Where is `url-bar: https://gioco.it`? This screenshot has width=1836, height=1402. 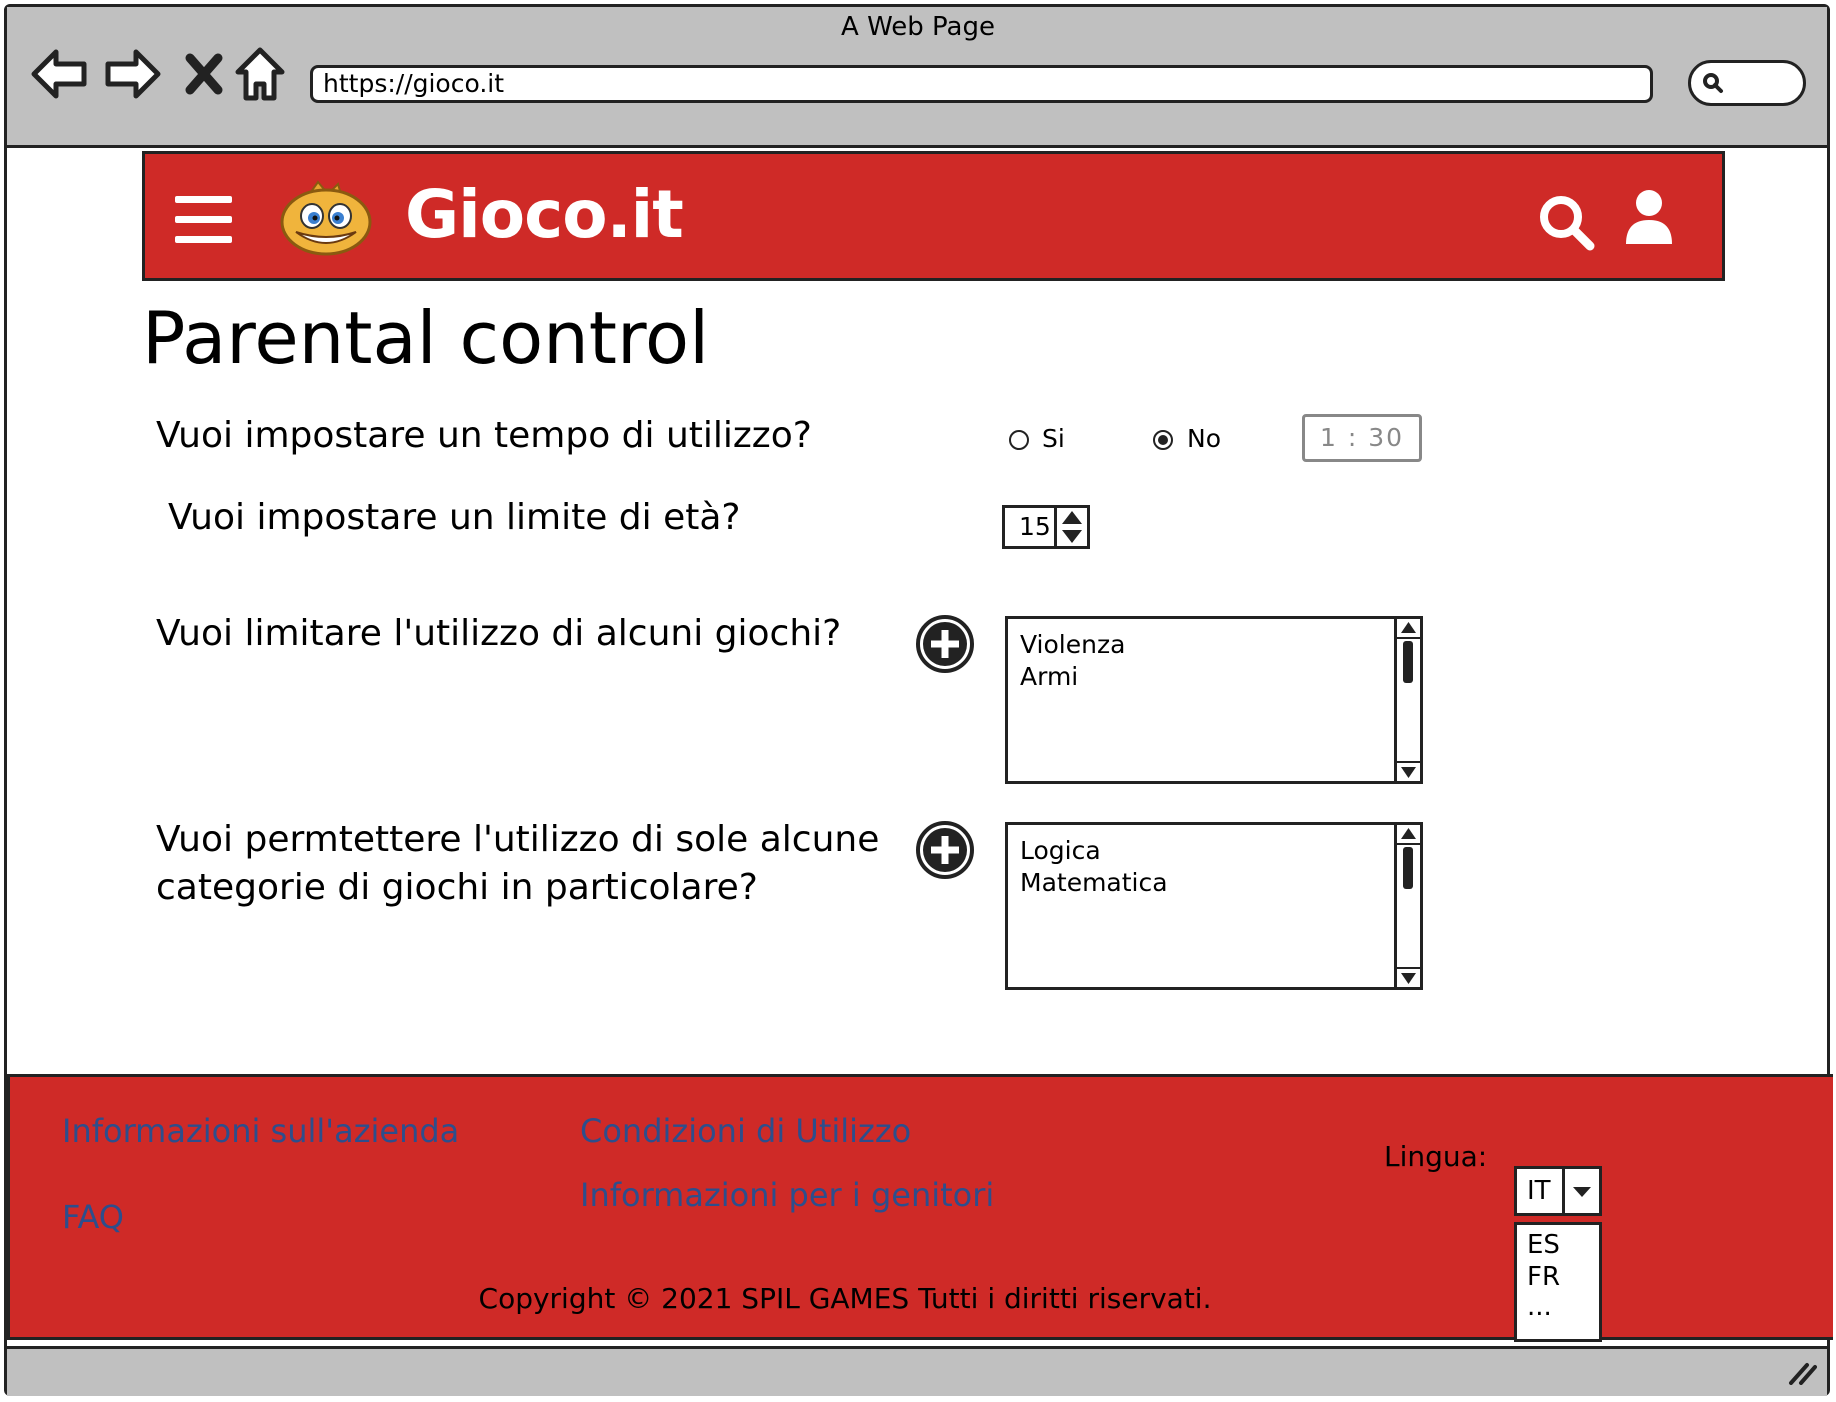
url-bar: https://gioco.it is located at coordinates (981, 84).